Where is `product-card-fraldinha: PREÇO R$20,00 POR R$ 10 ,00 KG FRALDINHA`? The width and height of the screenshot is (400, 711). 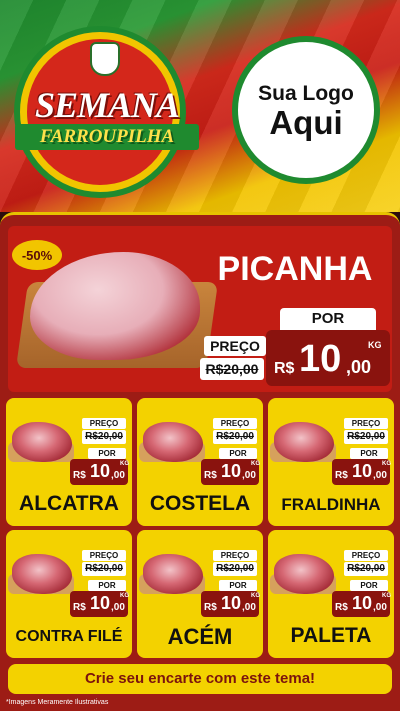 product-card-fraldinha: PREÇO R$20,00 POR R$ 10 ,00 KG FRALDINHA is located at coordinates (331, 462).